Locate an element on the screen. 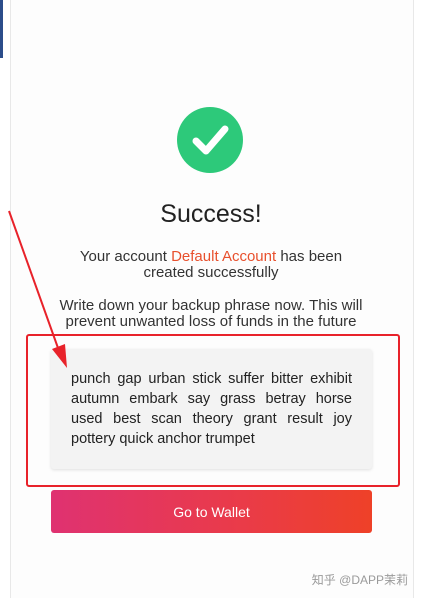 This screenshot has width=422, height=598. success-title: Success! is located at coordinates (211, 214).